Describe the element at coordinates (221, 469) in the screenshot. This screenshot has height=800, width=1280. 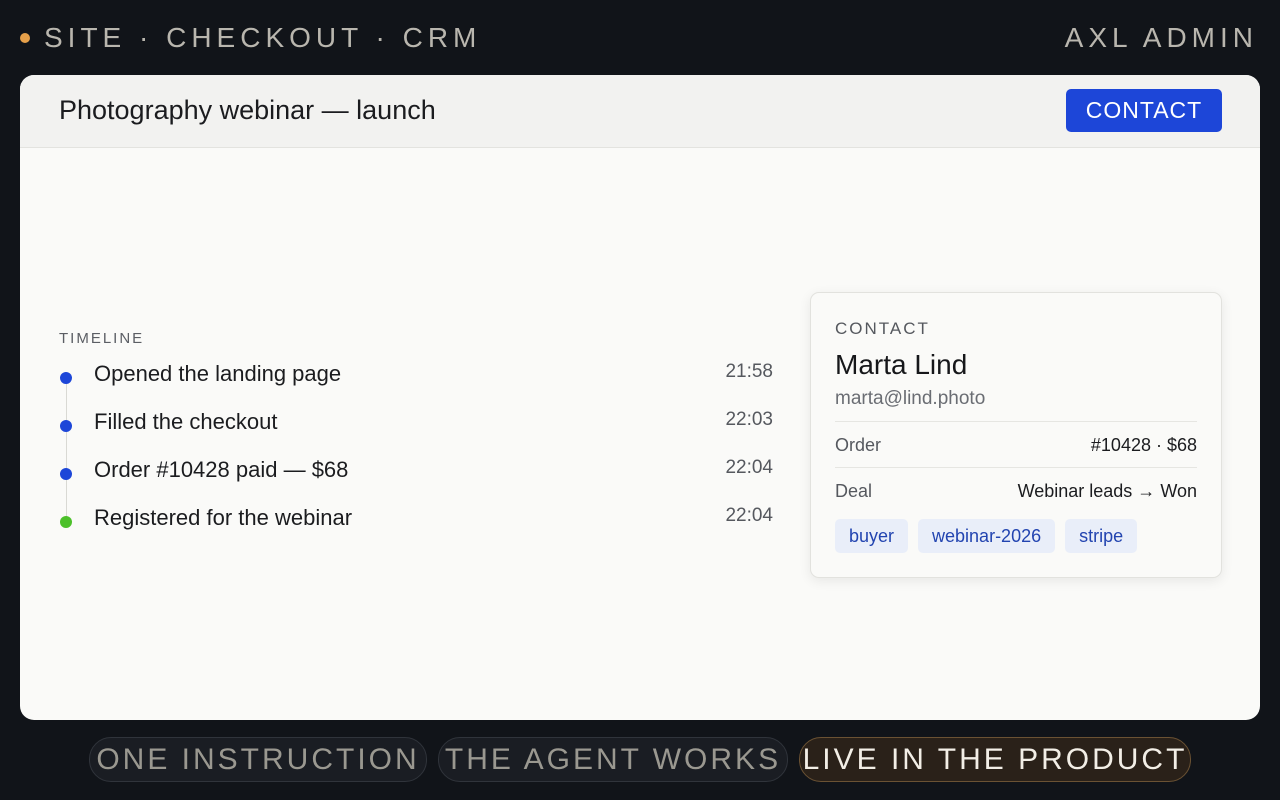
I see `timeline-item-text: Order #10428 paid — $68` at that location.